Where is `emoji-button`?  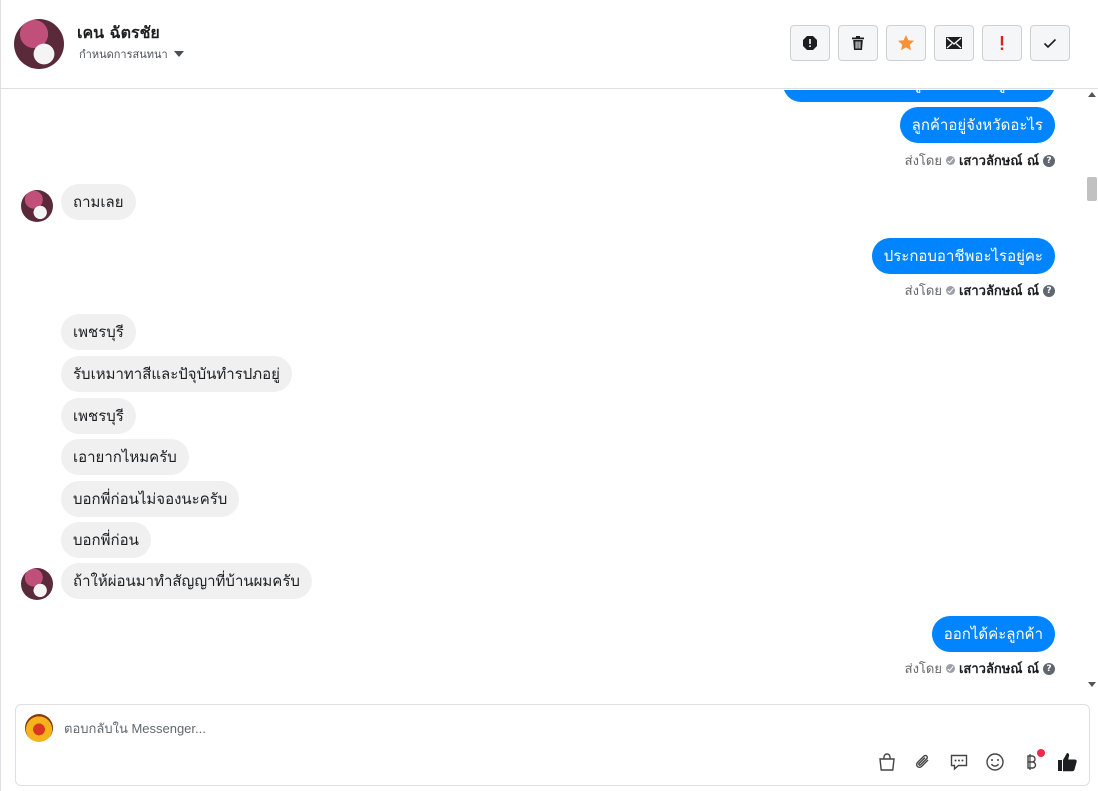
emoji-button is located at coordinates (995, 762).